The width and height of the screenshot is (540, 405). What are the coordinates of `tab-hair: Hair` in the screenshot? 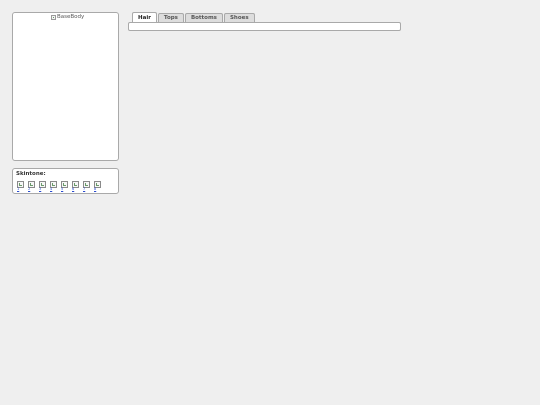 It's located at (144, 17).